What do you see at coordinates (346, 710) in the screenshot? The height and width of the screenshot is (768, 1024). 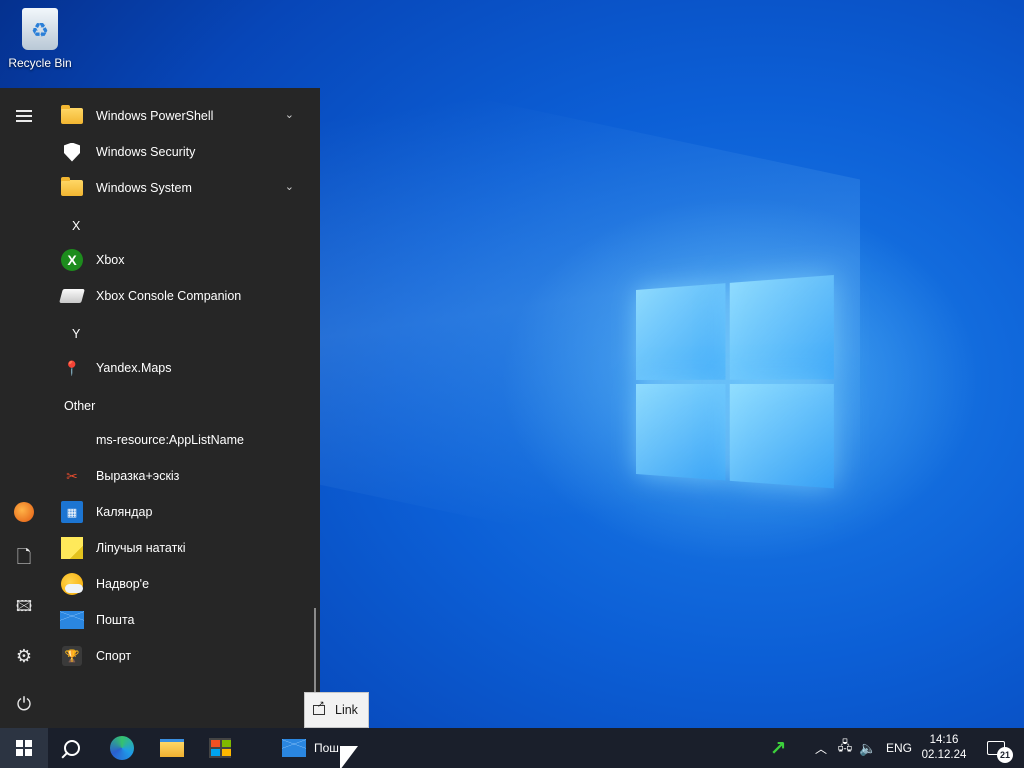 I see `tooltip-label: Link` at bounding box center [346, 710].